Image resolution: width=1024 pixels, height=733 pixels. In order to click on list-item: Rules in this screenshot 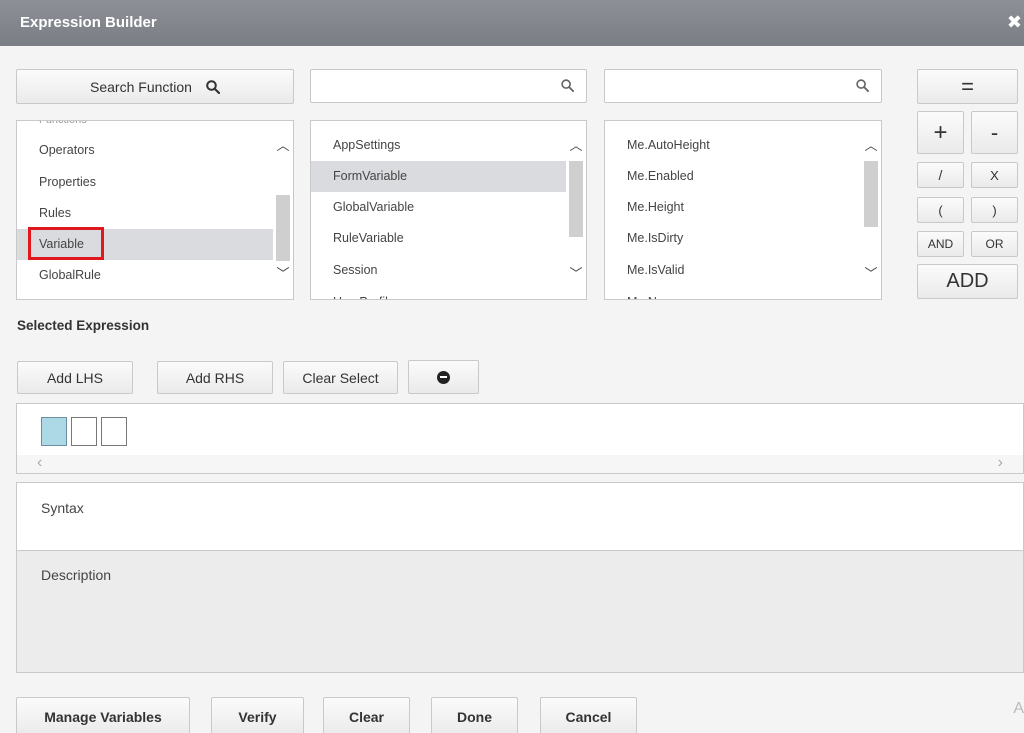, I will do `click(146, 213)`.